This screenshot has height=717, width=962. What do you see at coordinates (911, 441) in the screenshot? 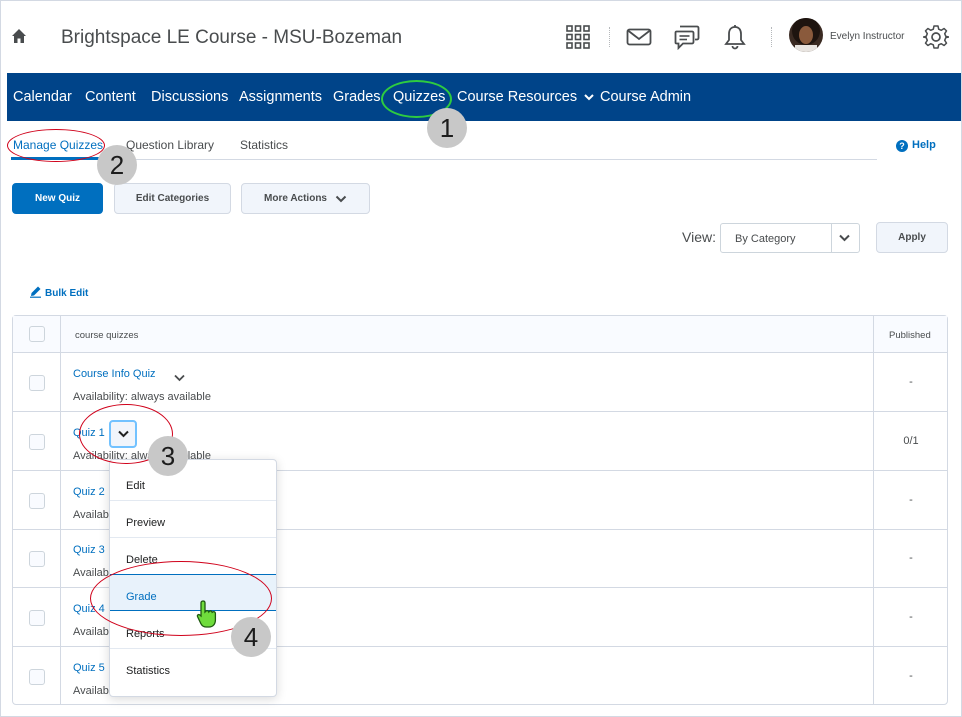
I see `published-value: 0/1` at bounding box center [911, 441].